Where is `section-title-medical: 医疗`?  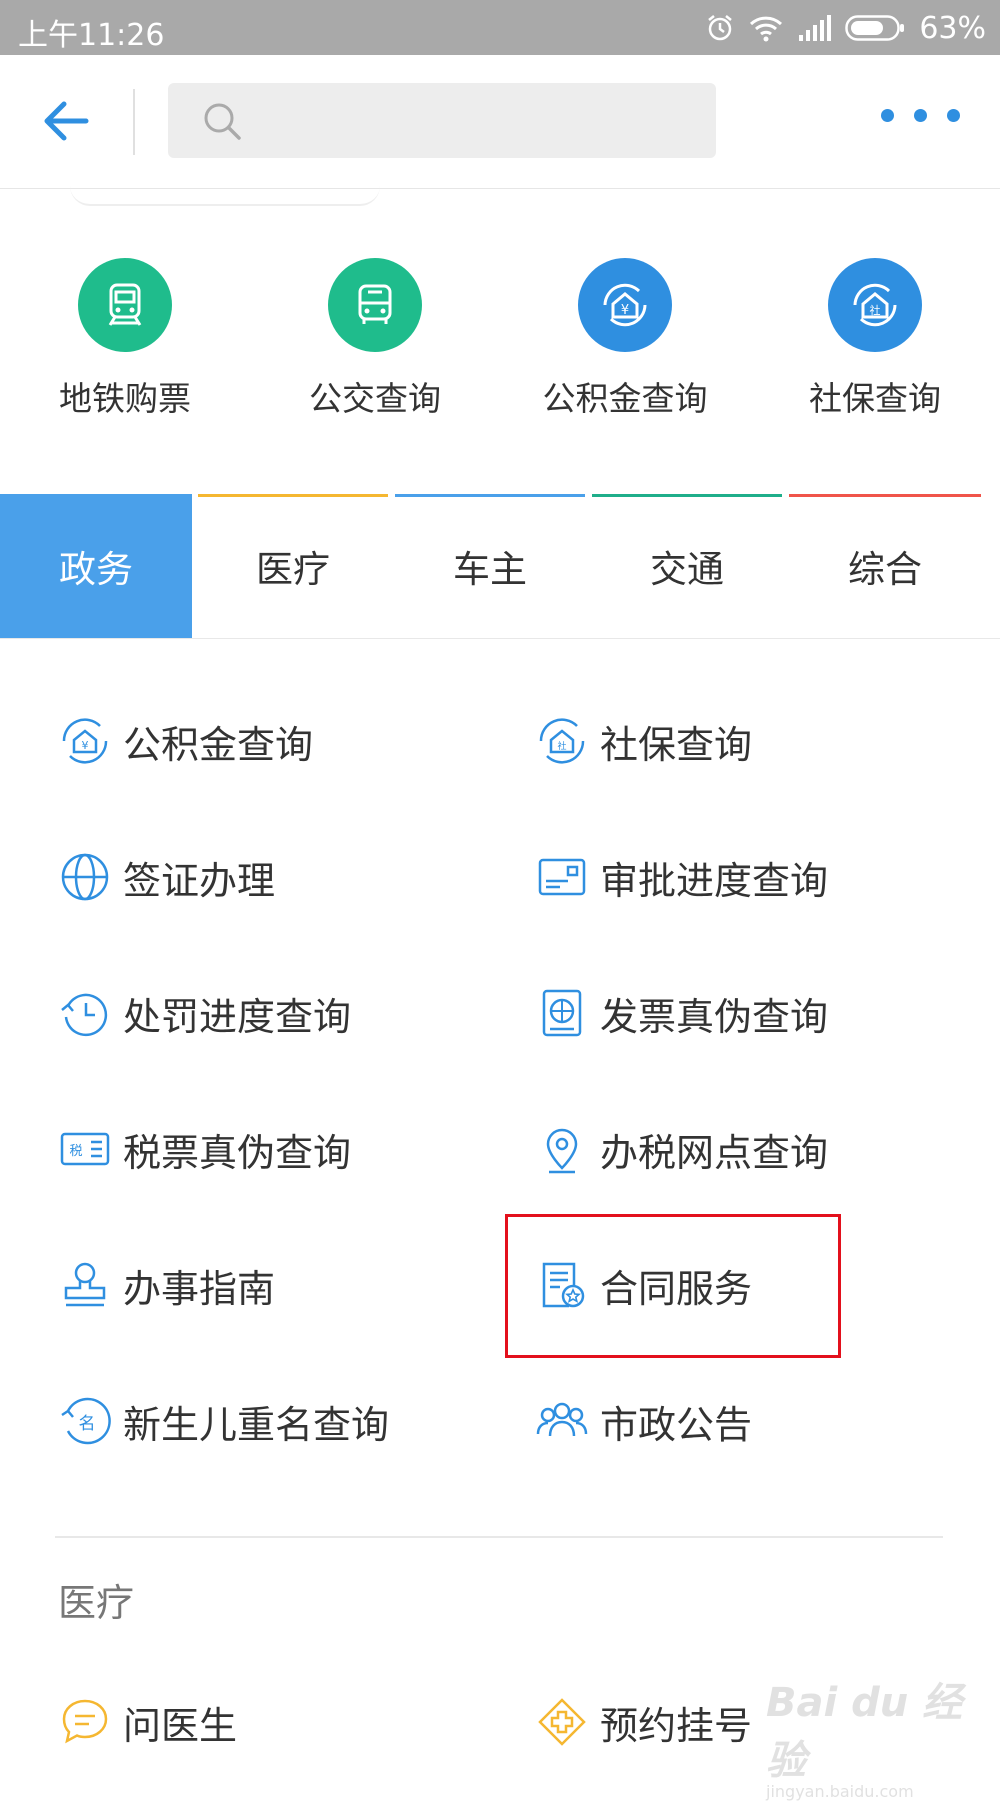 section-title-medical: 医疗 is located at coordinates (96, 1603).